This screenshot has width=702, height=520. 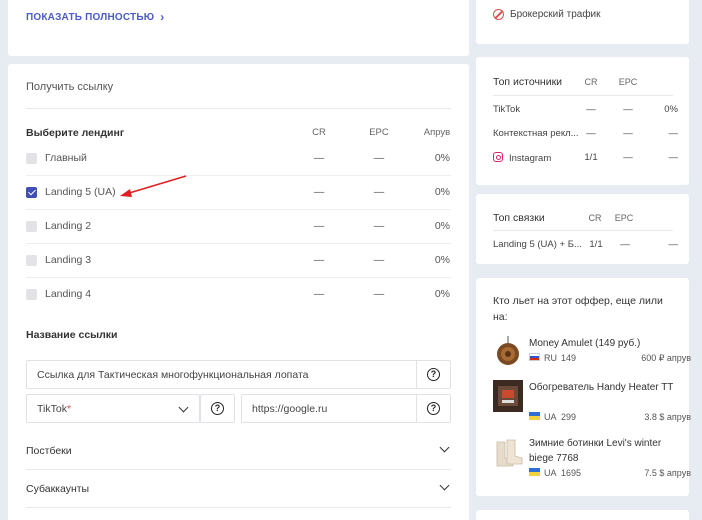 I want to click on offer-geo-wrap: UA, so click(x=545, y=417).